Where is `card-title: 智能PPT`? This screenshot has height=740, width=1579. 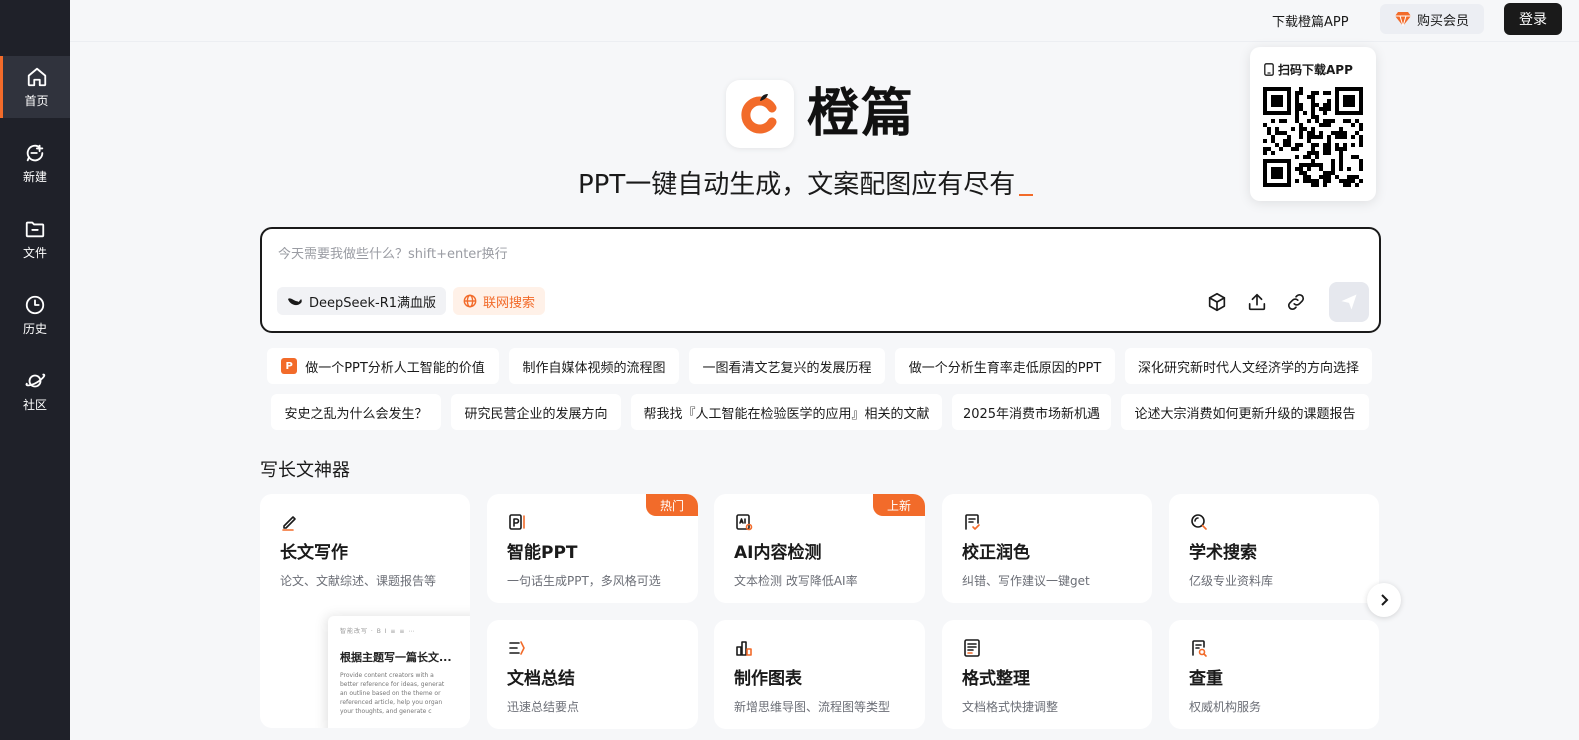 card-title: 智能PPT is located at coordinates (542, 553).